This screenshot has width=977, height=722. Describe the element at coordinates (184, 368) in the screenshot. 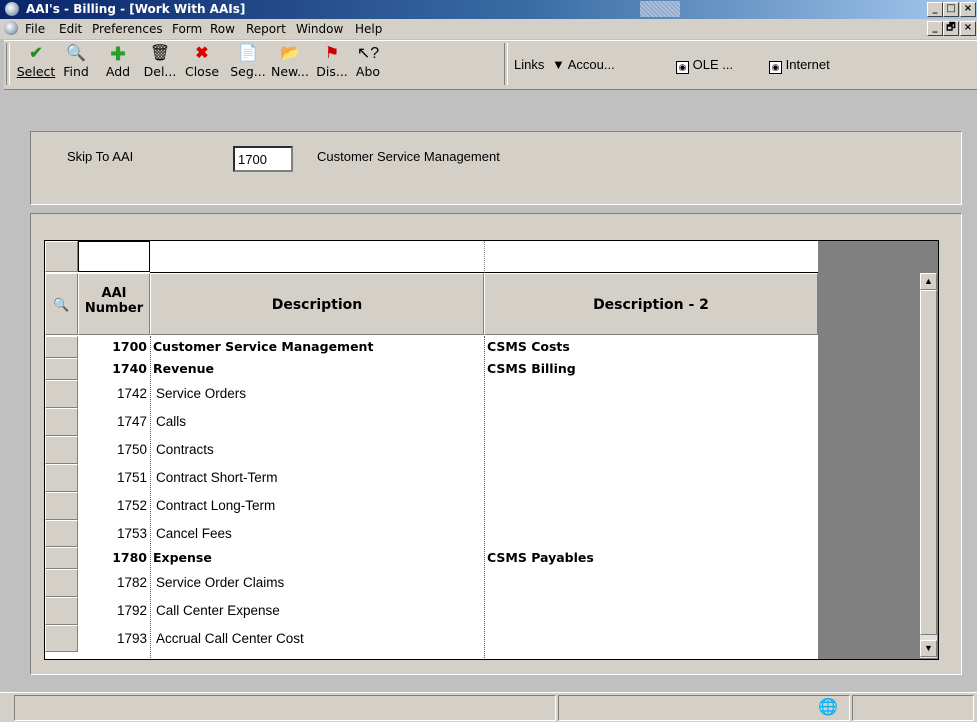

I see `description-cell: Revenue` at that location.